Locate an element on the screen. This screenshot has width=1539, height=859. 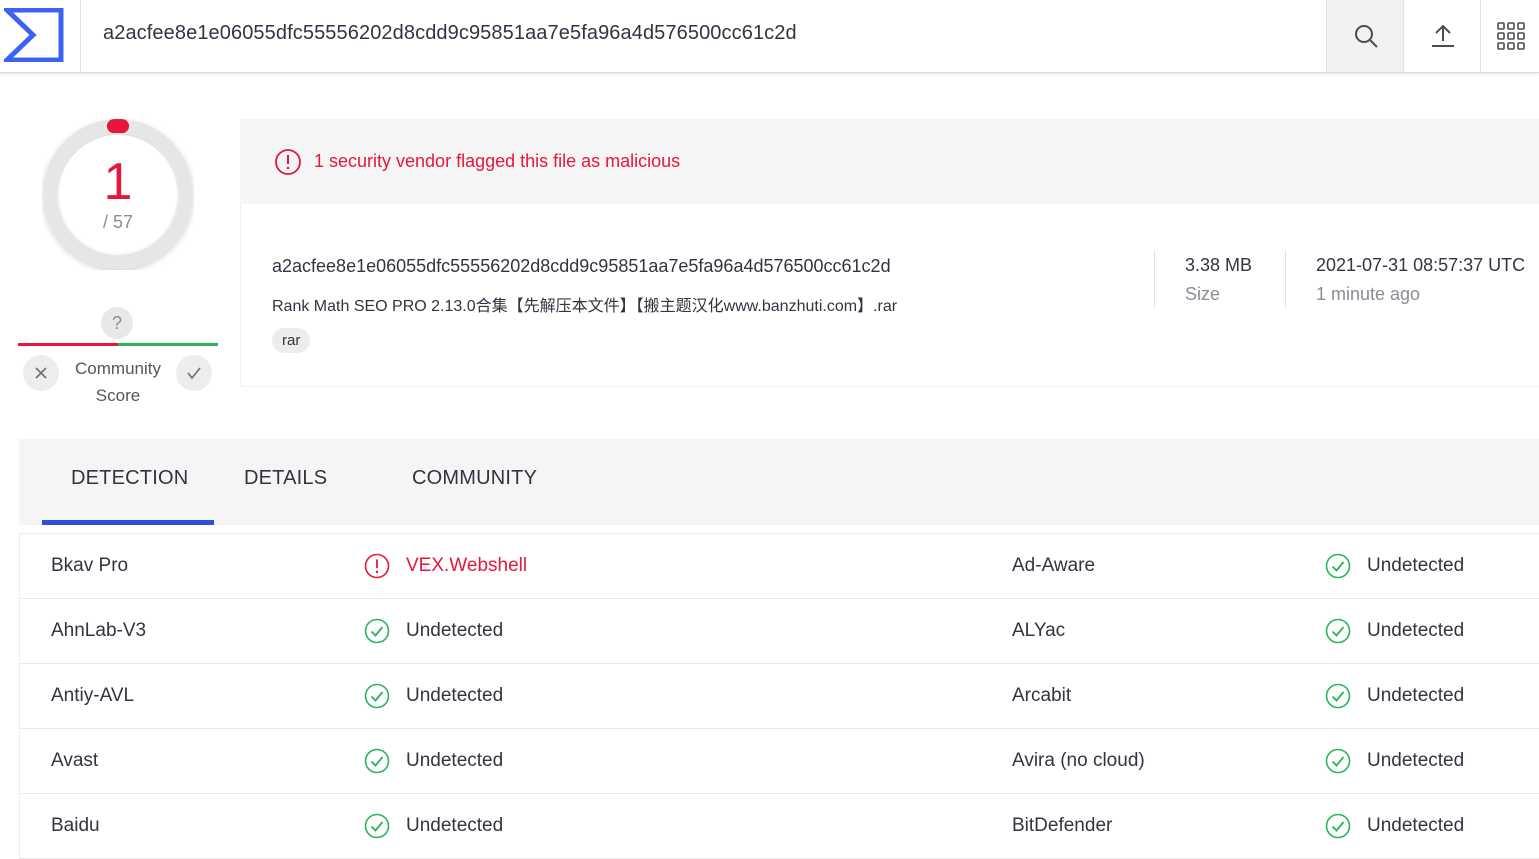
engine-name: Ad-Aware is located at coordinates (1053, 566).